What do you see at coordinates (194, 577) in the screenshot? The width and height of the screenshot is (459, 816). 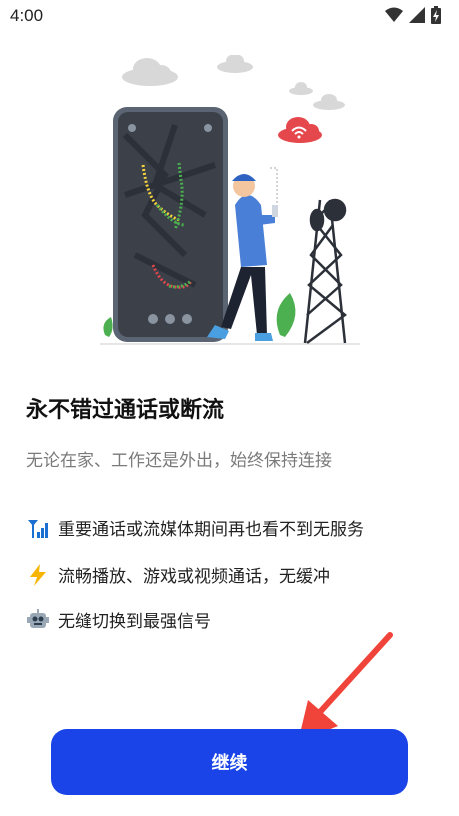 I see `feature-text: 流畅播放、游戏或视频通话，无缓冲` at bounding box center [194, 577].